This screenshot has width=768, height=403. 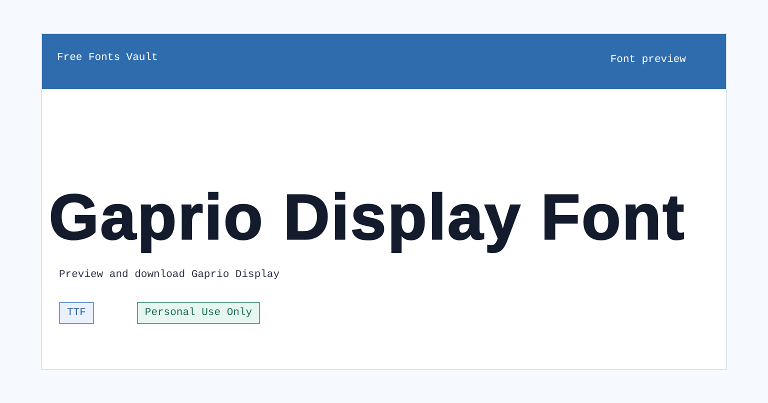 What do you see at coordinates (170, 275) in the screenshot?
I see `description: Preview and download Gaprio Display` at bounding box center [170, 275].